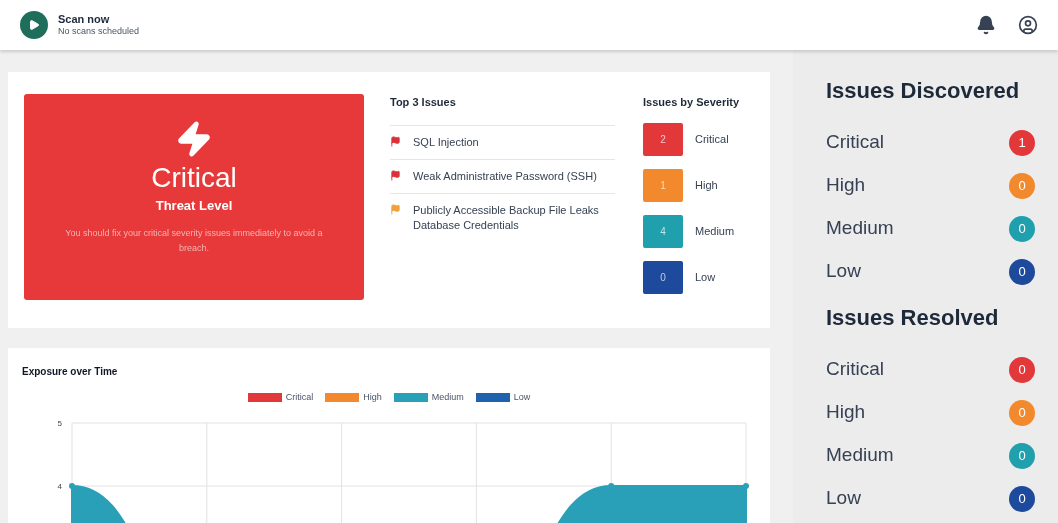  What do you see at coordinates (299, 397) in the screenshot?
I see `legend-label: Critical` at bounding box center [299, 397].